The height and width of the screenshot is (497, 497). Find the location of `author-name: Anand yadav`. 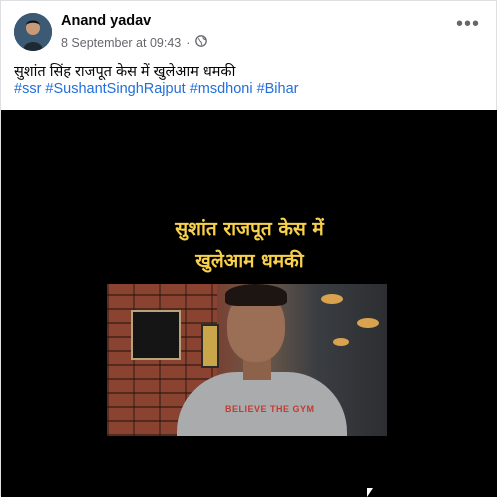

author-name: Anand yadav is located at coordinates (106, 21).